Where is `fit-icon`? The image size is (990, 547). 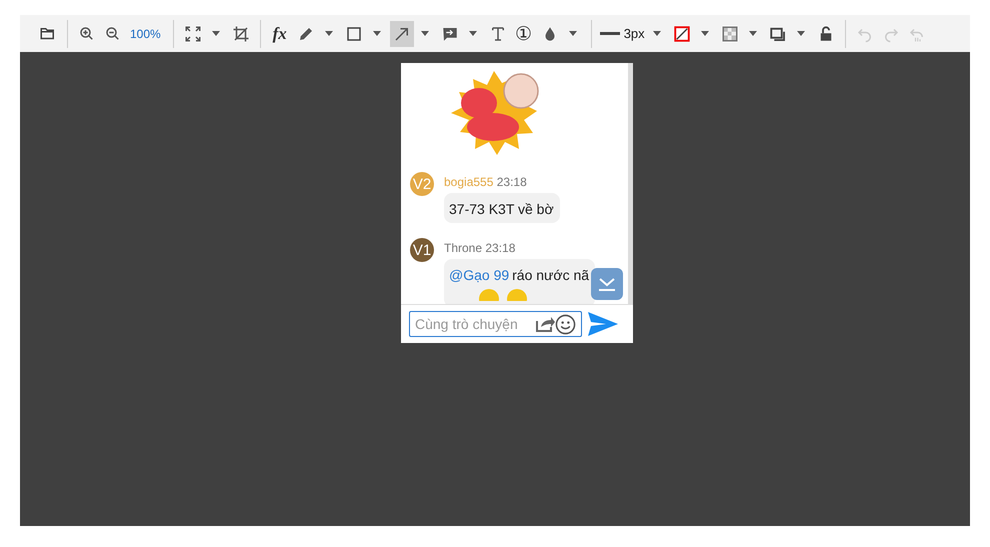 fit-icon is located at coordinates (193, 33).